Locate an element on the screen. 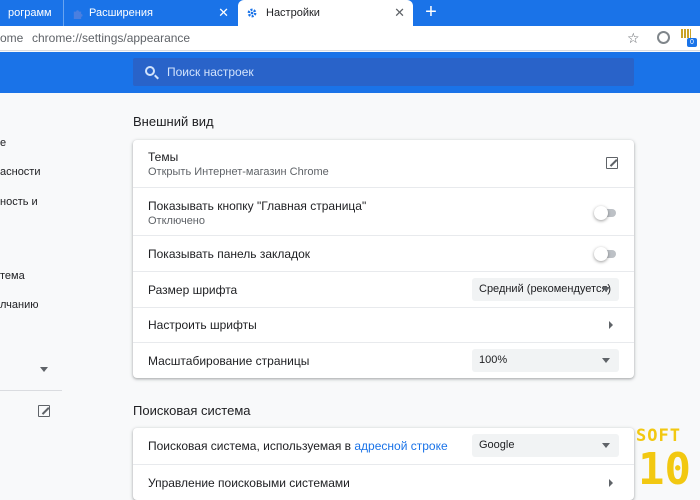 The image size is (700, 500). section-title-search-engine: Поисковая система is located at coordinates (192, 410).